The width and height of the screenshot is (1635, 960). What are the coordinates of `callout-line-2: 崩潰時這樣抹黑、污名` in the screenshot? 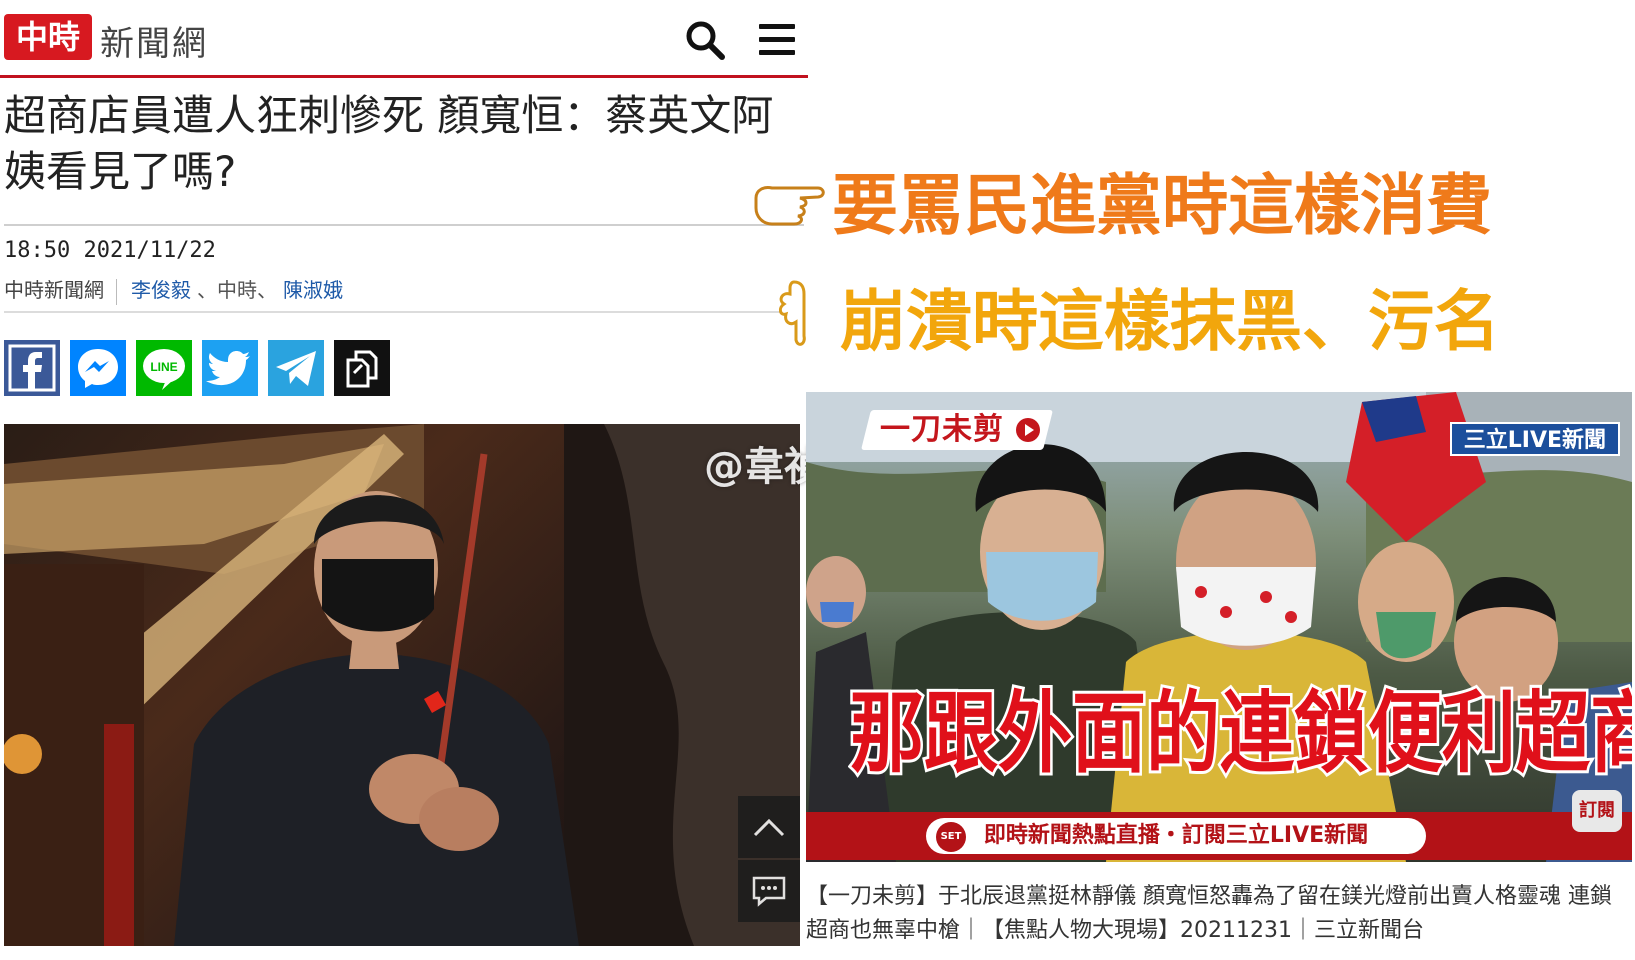 It's located at (1170, 322).